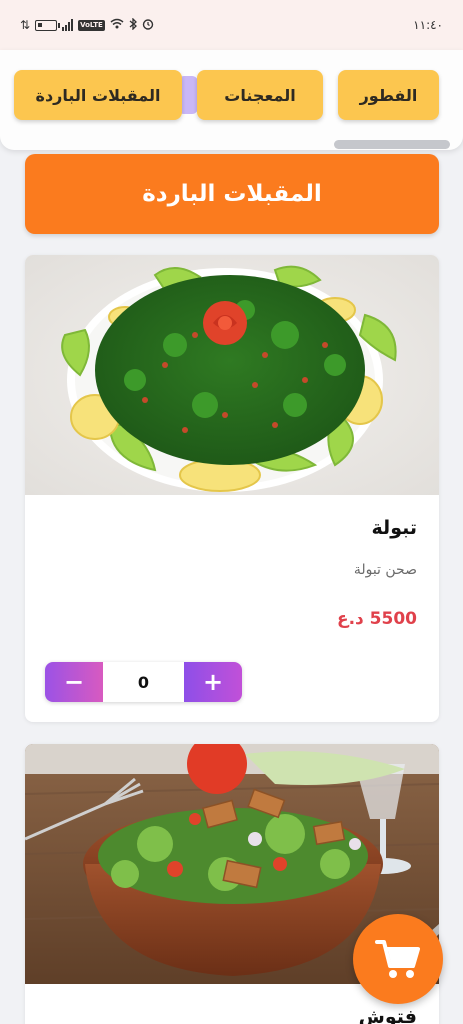 Image resolution: width=463 pixels, height=1024 pixels. I want to click on bluetooth-icon, so click(133, 24).